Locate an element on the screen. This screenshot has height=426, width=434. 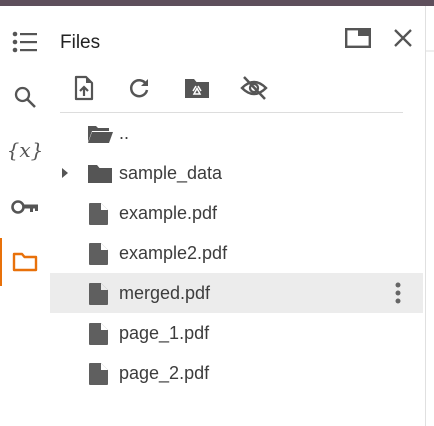
refresh-icon is located at coordinates (139, 88).